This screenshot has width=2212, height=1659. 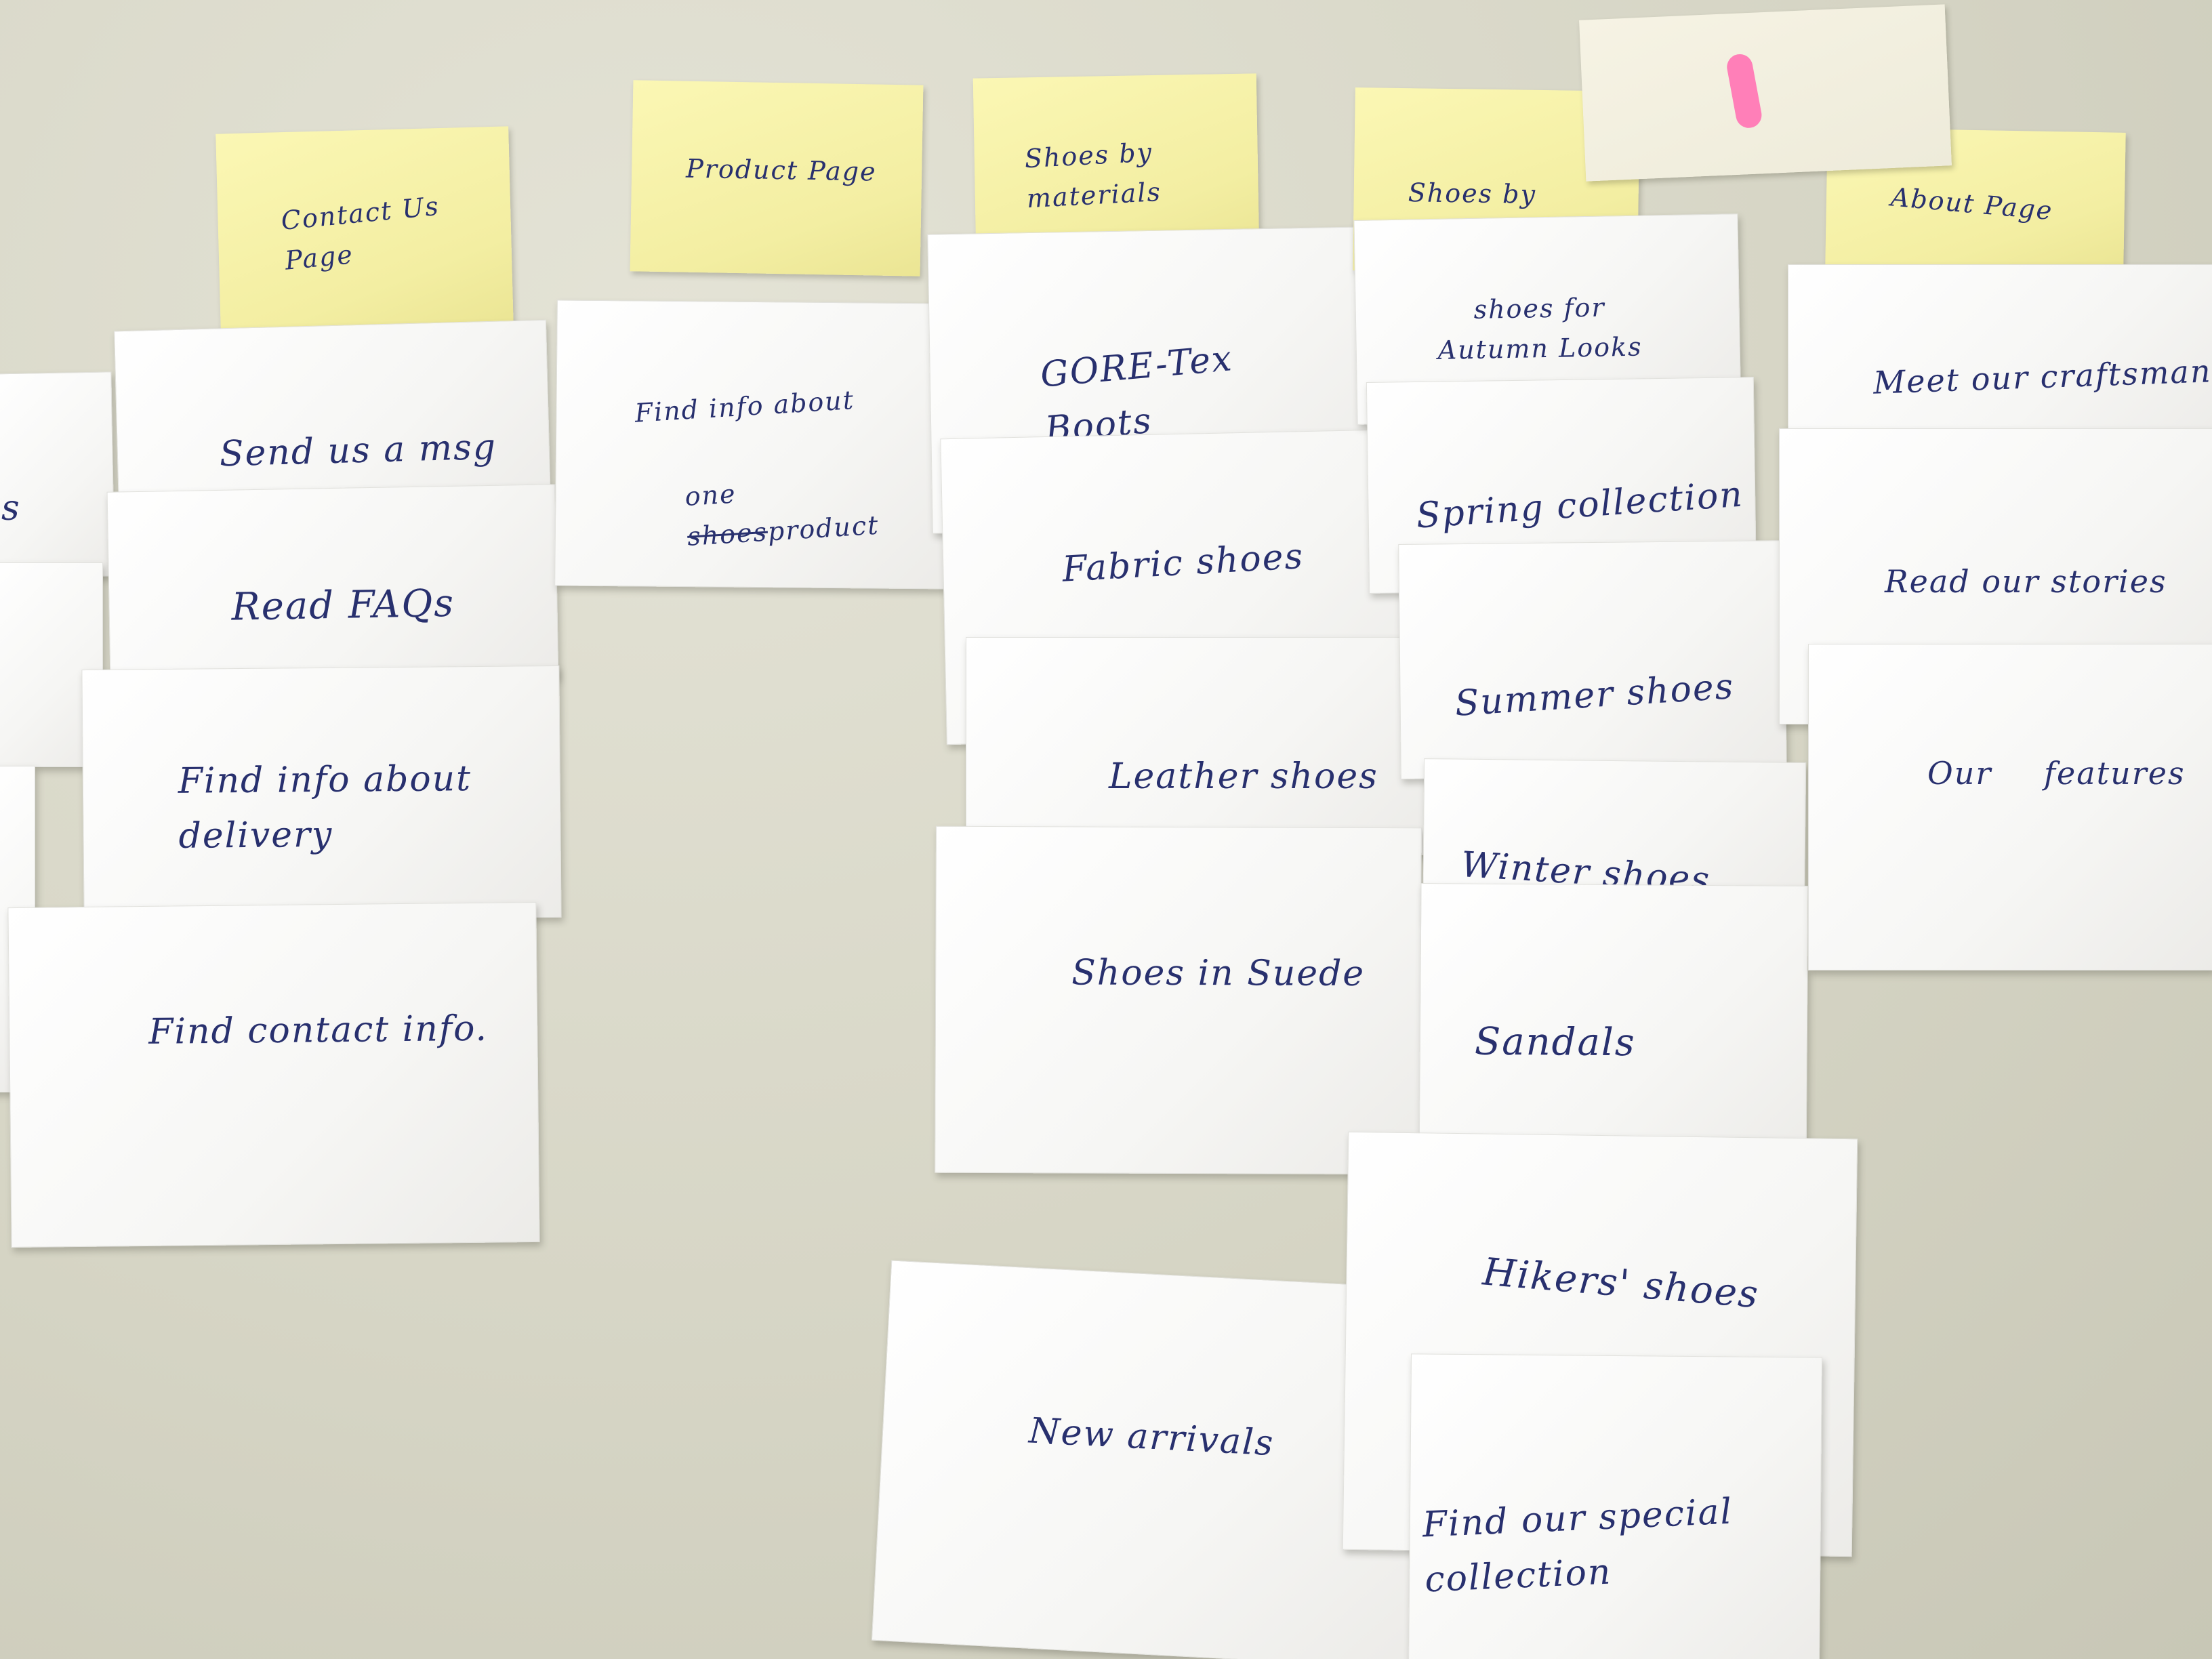 What do you see at coordinates (1197, 746) in the screenshot?
I see `card-leather-shoes: Leather shoes` at bounding box center [1197, 746].